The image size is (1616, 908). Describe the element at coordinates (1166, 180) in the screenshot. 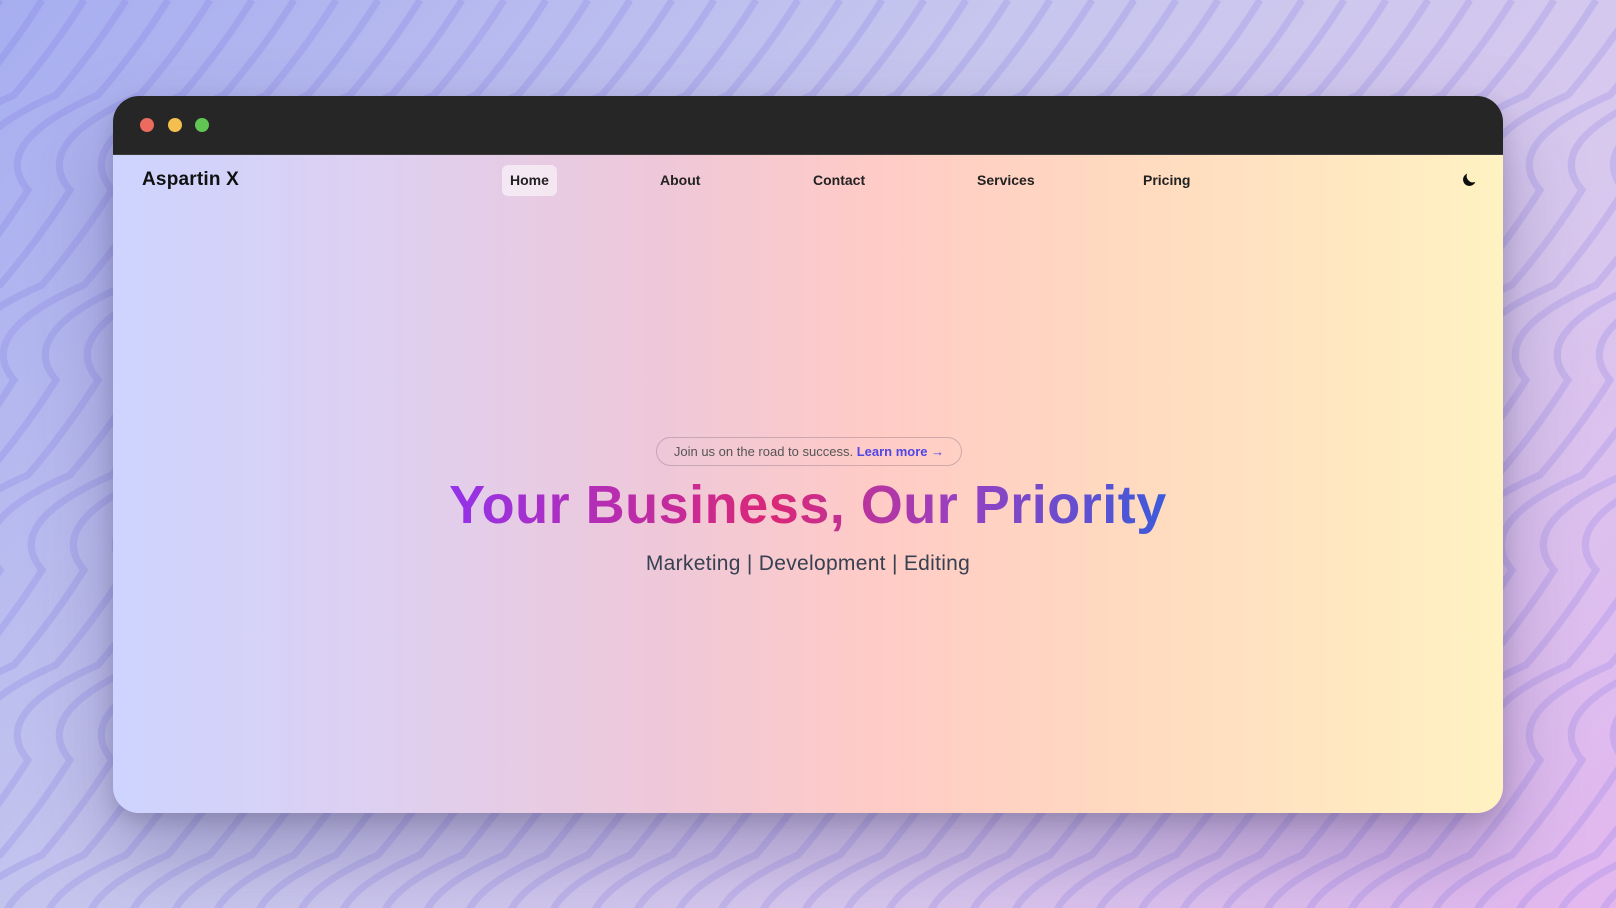

I see `nav-item-pricing: Pricing` at that location.